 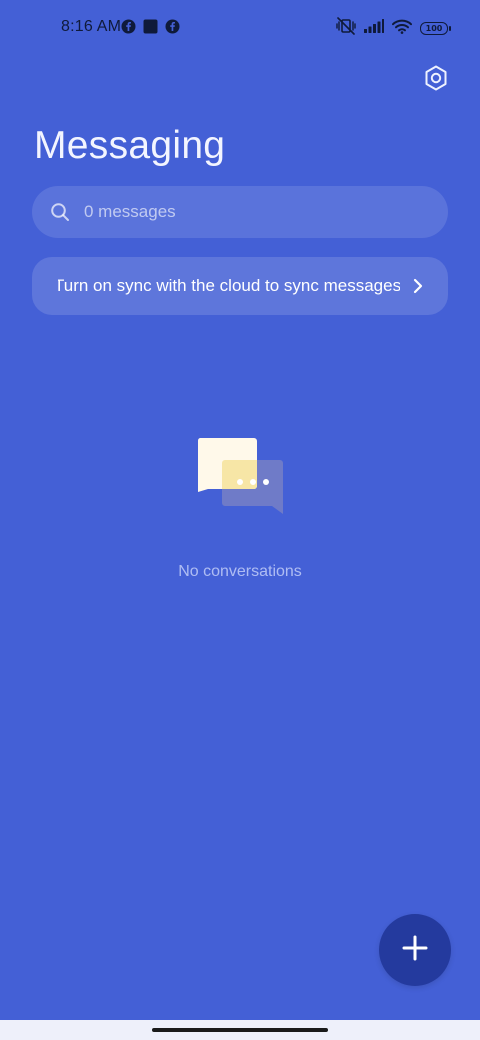 What do you see at coordinates (418, 286) in the screenshot?
I see `chevron-right-icon` at bounding box center [418, 286].